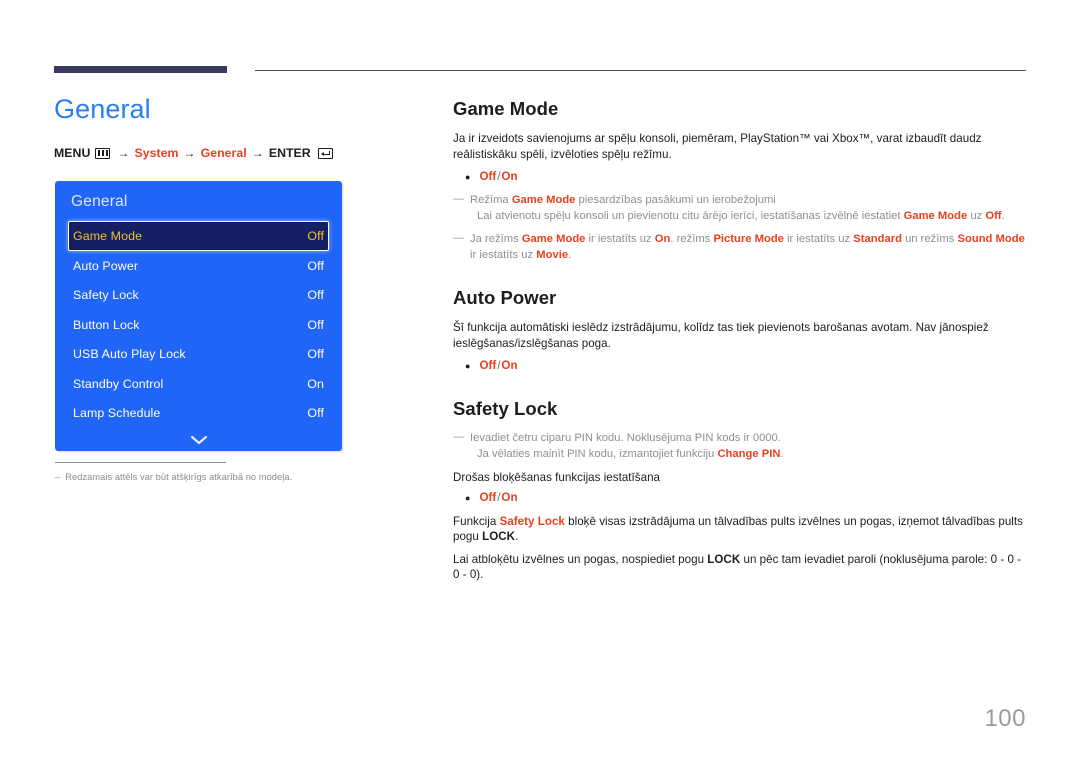 The image size is (1080, 763). What do you see at coordinates (782, 453) in the screenshot?
I see `safety-note-sub-b: .` at bounding box center [782, 453].